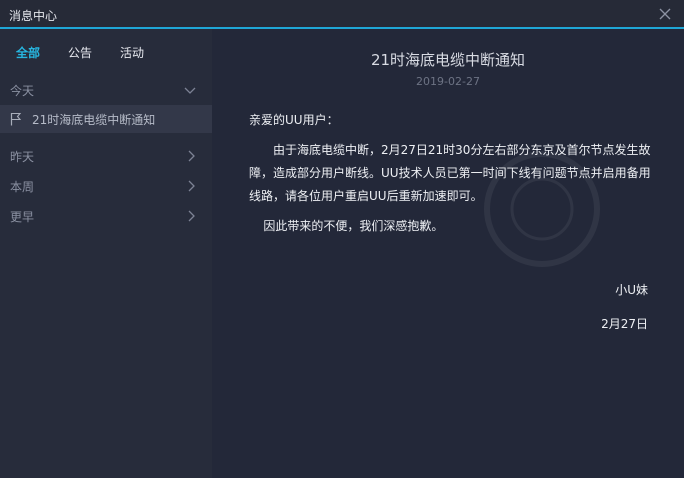 This screenshot has height=478, width=684. What do you see at coordinates (80, 52) in the screenshot?
I see `tab-announcements: 公告` at bounding box center [80, 52].